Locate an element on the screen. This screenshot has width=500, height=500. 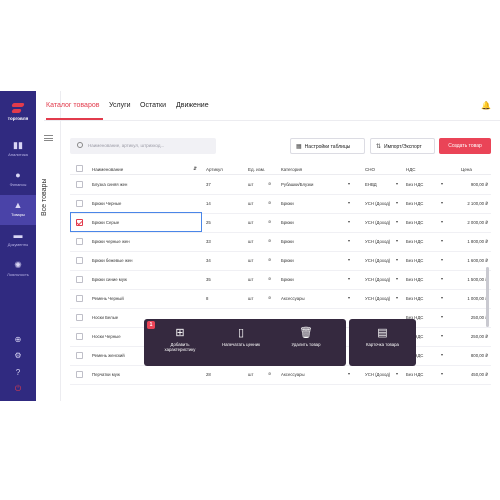
tab-services: Услуги is located at coordinates (120, 105).